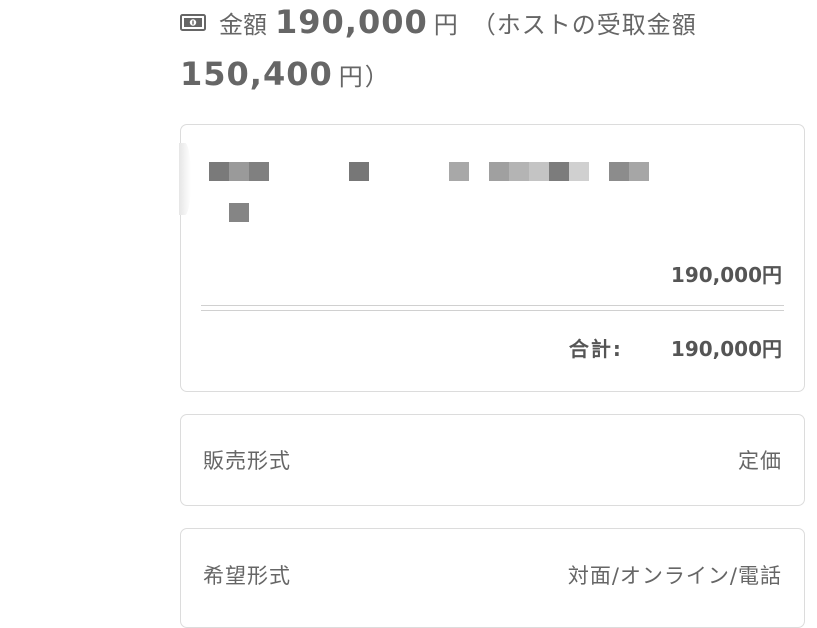 The width and height of the screenshot is (817, 628). Describe the element at coordinates (350, 76) in the screenshot. I see `host-unit: 円` at that location.